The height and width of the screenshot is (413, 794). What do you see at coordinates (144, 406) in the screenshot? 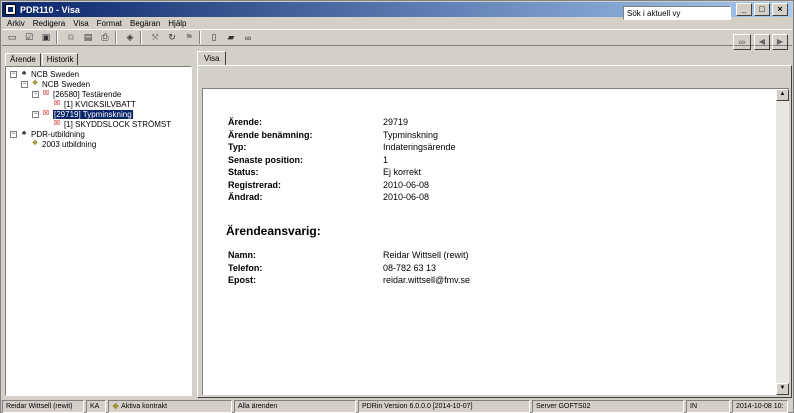
I see `status-contract-label: Aktiva kontrakt` at bounding box center [144, 406].